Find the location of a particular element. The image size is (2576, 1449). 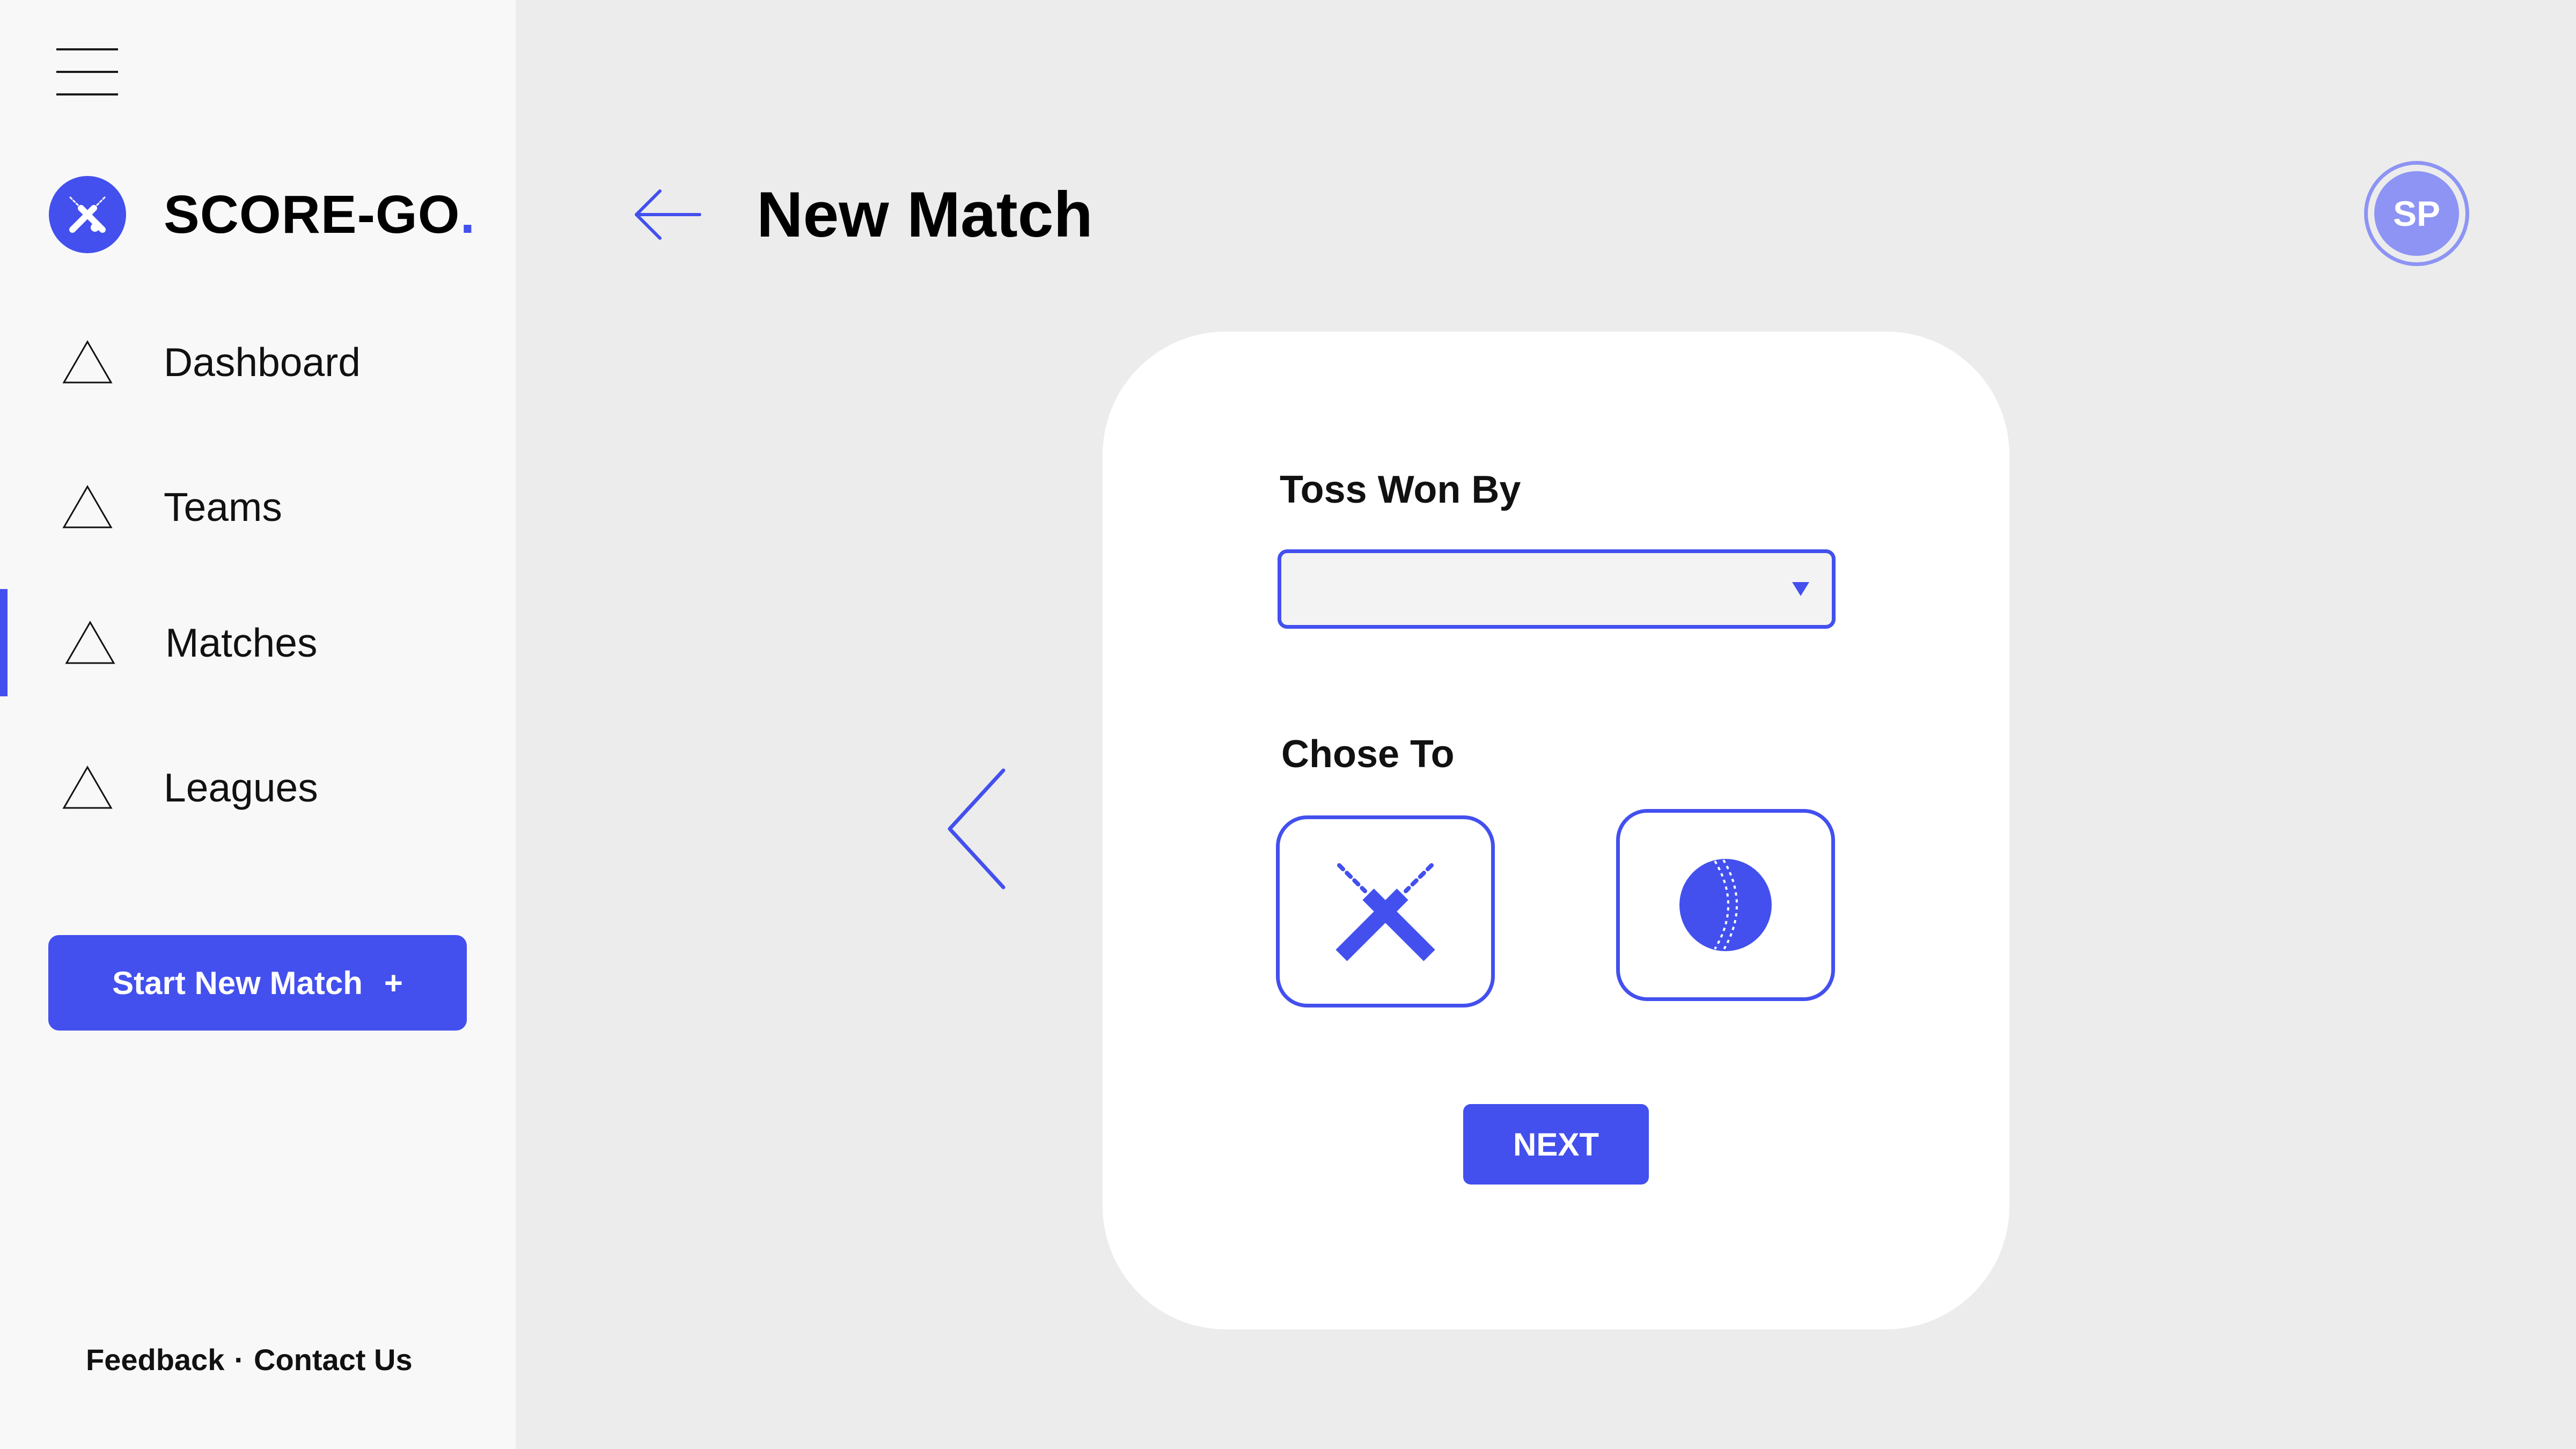

next-button: NEXT is located at coordinates (1556, 1144).